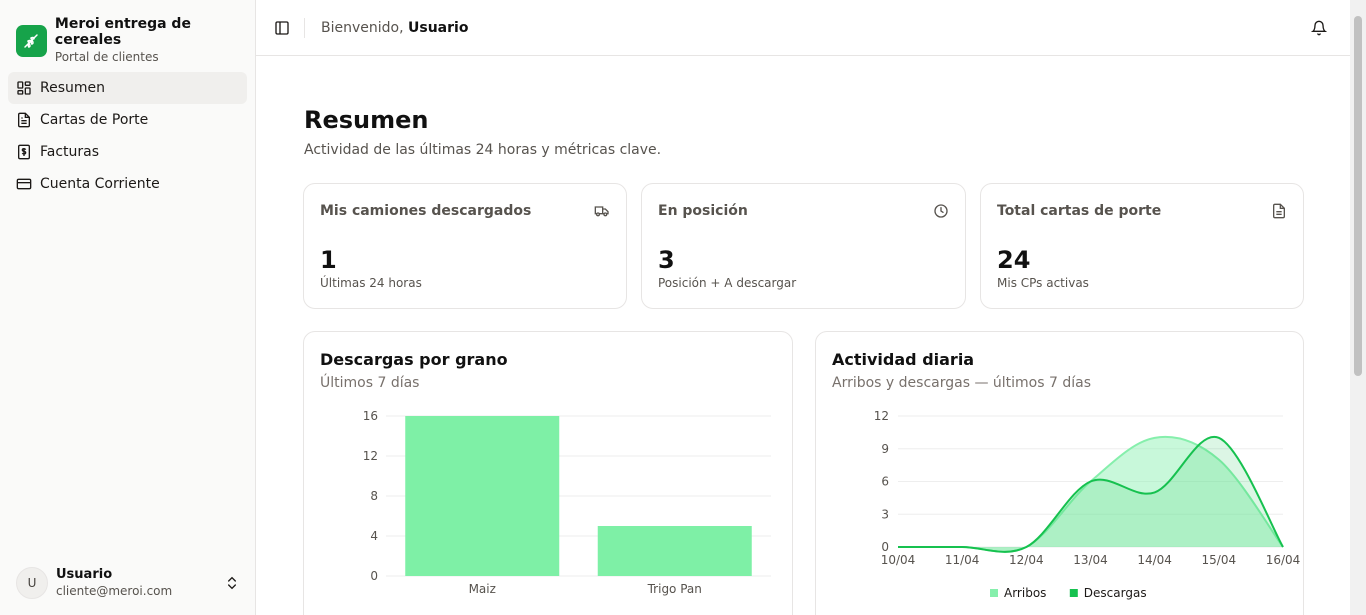 This screenshot has height=615, width=1366. Describe the element at coordinates (1026, 560) in the screenshot. I see `x-tick-label: 12/04` at that location.